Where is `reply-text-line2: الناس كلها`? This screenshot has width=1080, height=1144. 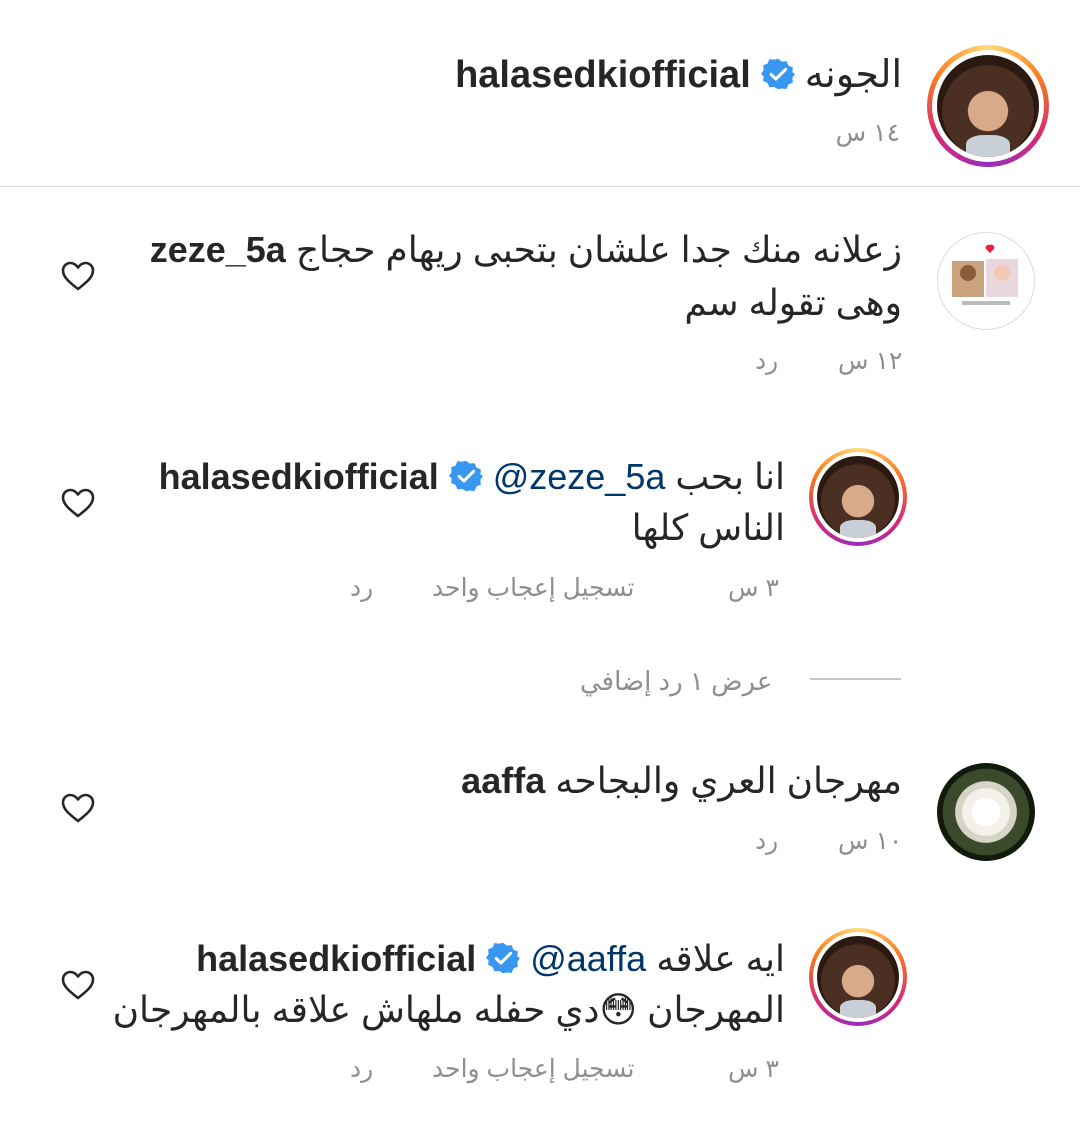 reply-text-line2: الناس كلها is located at coordinates (708, 527).